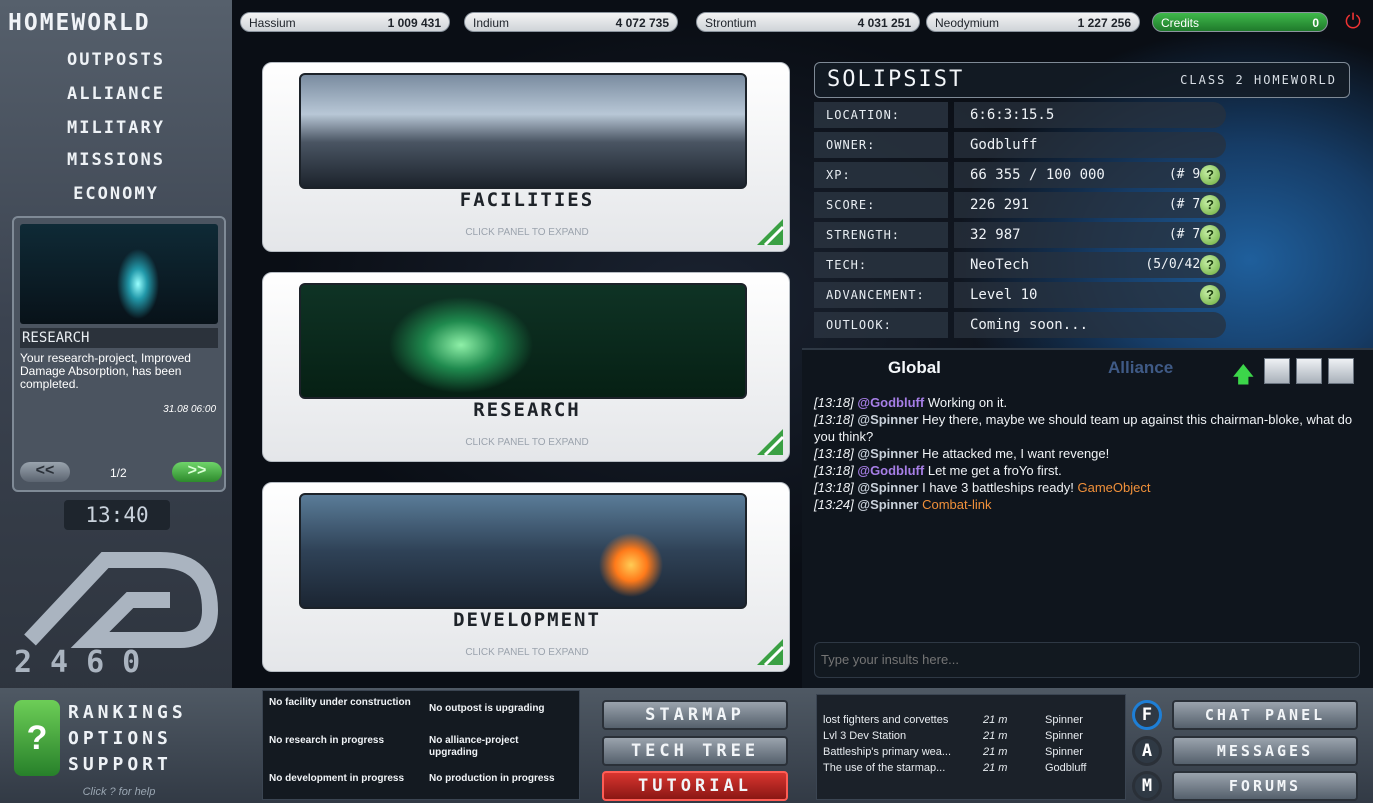 The height and width of the screenshot is (803, 1373). Describe the element at coordinates (337, 778) in the screenshot. I see `status-development: No development in progress` at that location.